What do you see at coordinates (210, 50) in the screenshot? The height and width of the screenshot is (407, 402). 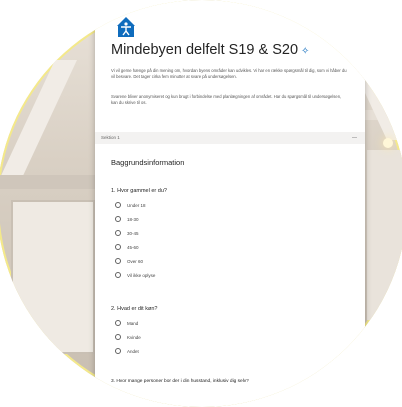 I see `form-title: Mindebyen delfelt S19 & S20 ✧` at bounding box center [210, 50].